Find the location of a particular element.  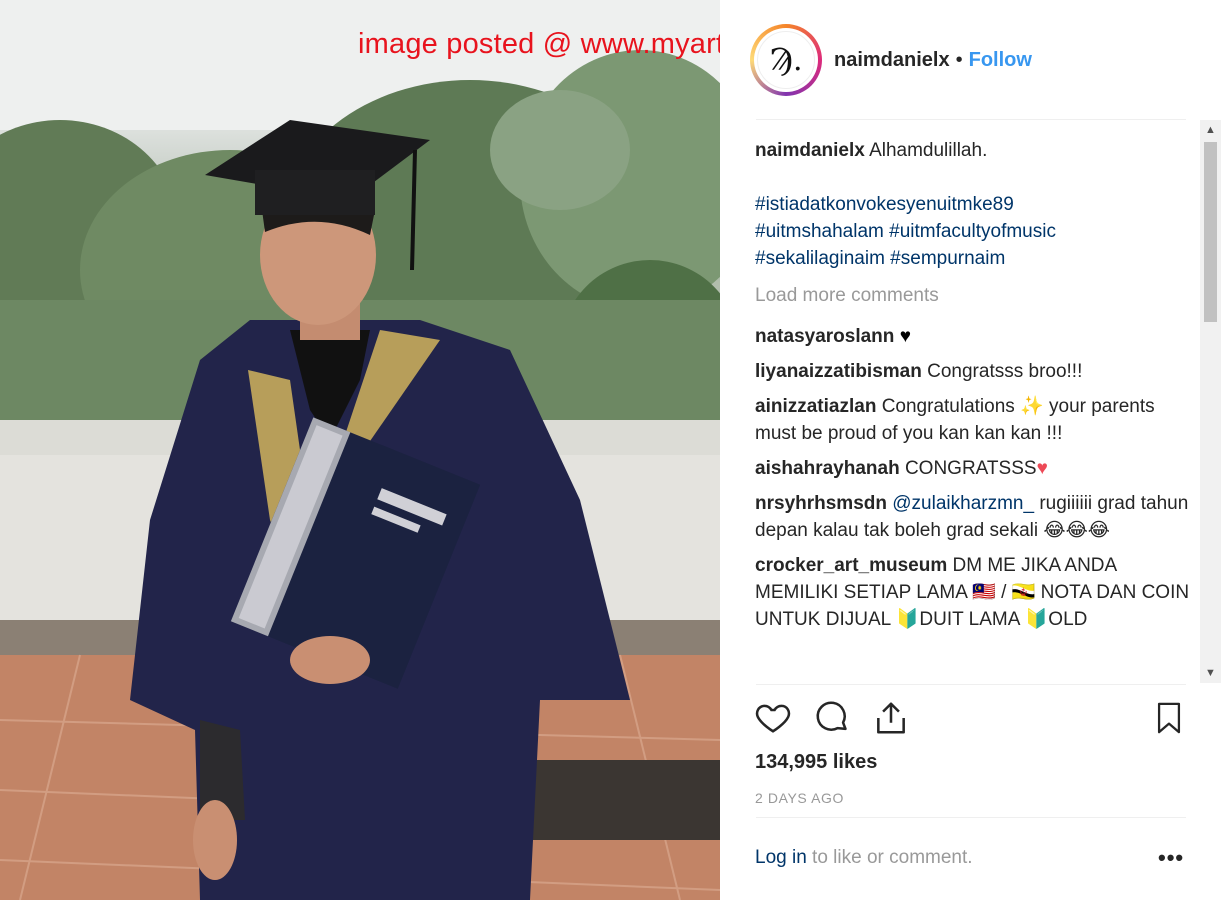

login-prompt-text: to like or comment. is located at coordinates (889, 857).